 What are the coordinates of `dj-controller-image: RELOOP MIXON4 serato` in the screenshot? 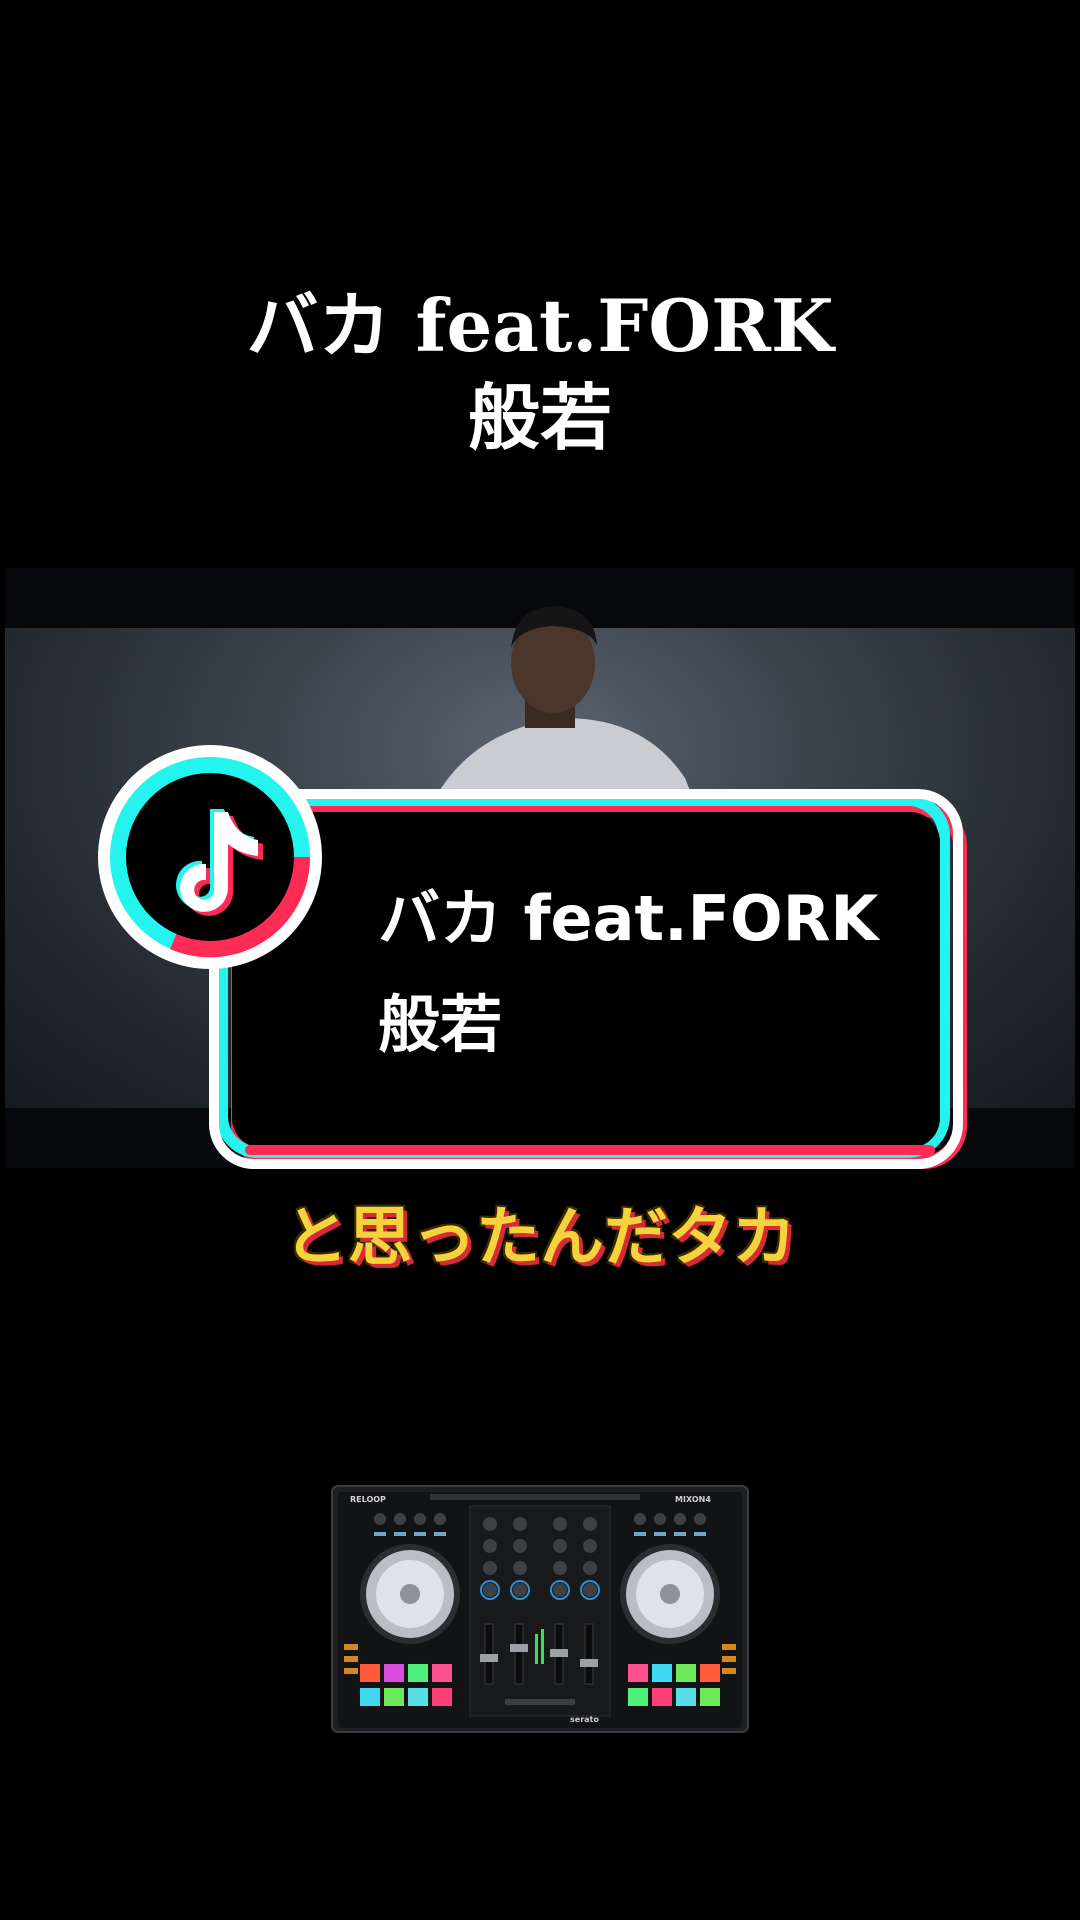 It's located at (540, 1609).